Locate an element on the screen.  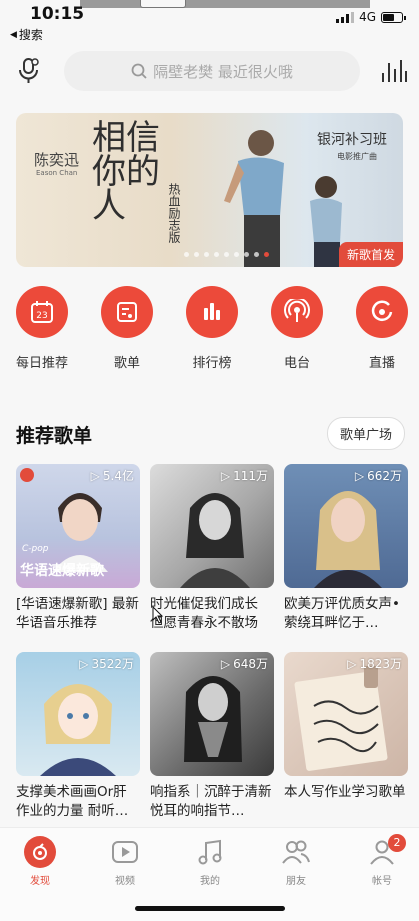
banner-title: 相信你的人 is located at coordinates (126, 172).